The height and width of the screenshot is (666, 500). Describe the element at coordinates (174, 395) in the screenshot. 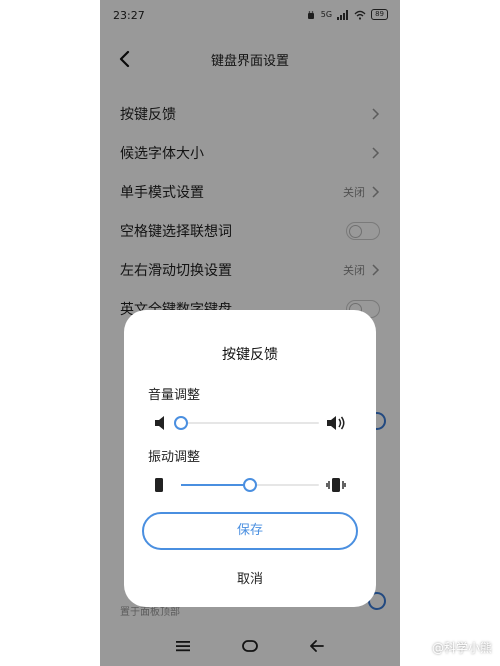

I see `volume-label: 音量调整` at that location.